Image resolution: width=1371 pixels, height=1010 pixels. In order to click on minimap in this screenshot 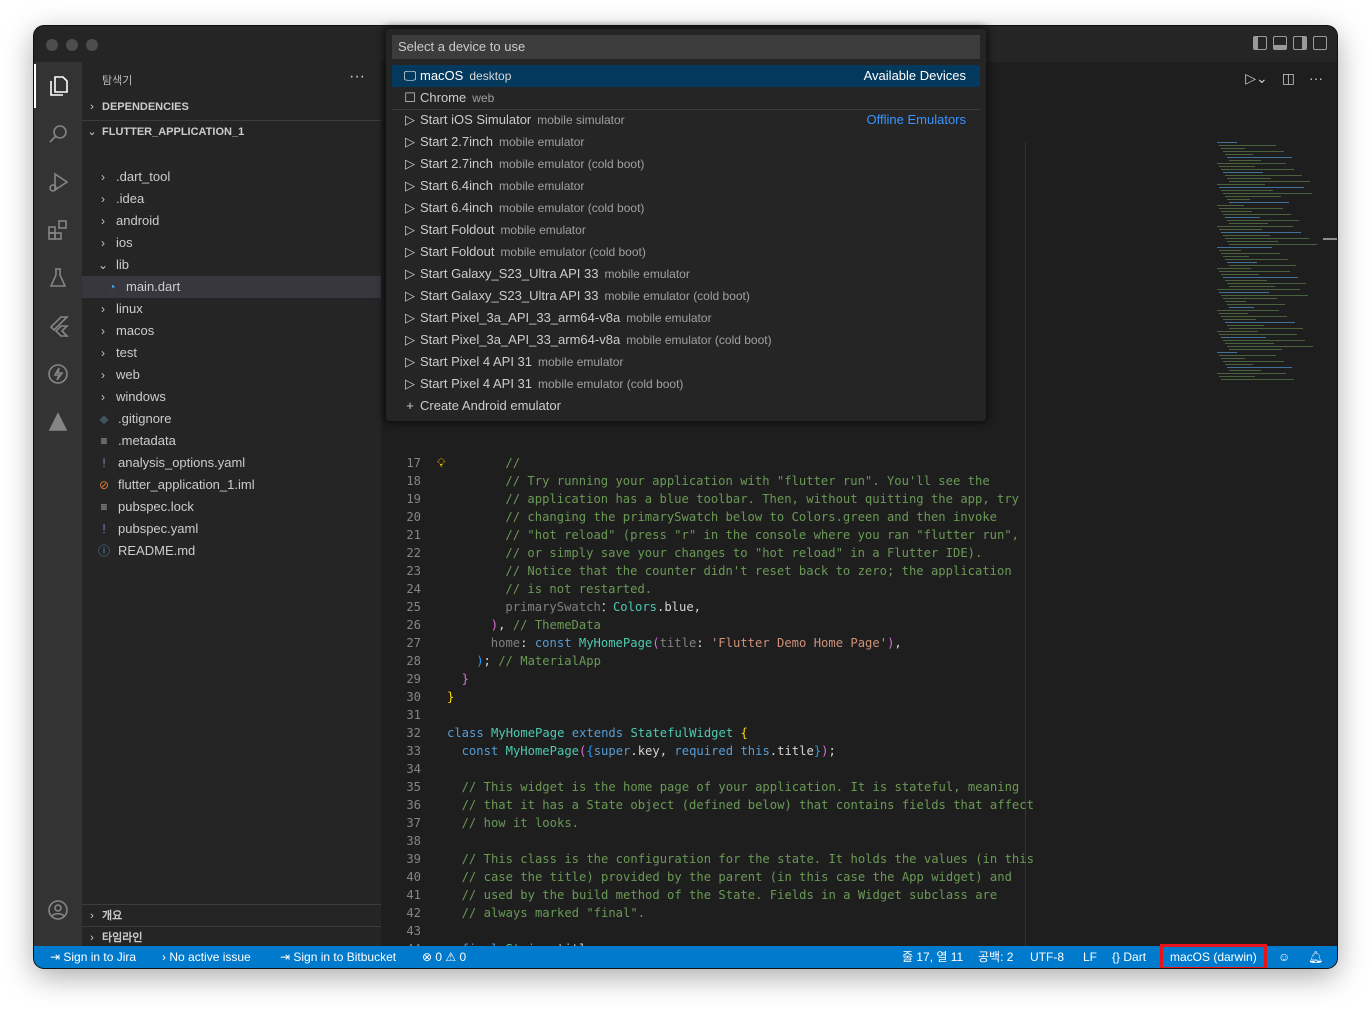, I will do `click(1268, 262)`.